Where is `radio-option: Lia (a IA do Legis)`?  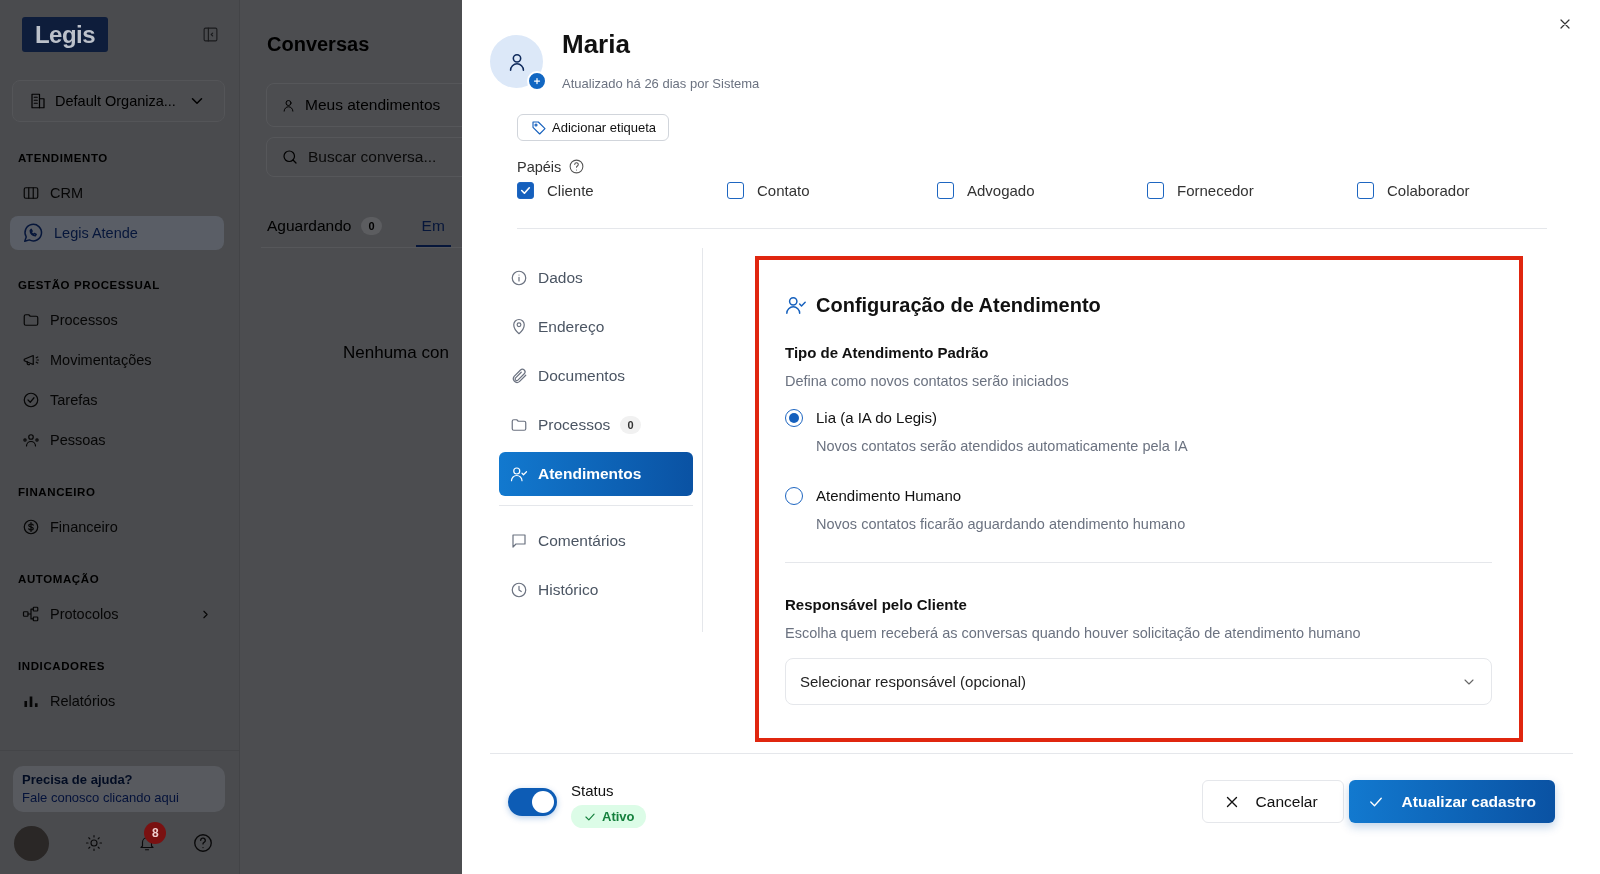 radio-option: Lia (a IA do Legis) is located at coordinates (1138, 418).